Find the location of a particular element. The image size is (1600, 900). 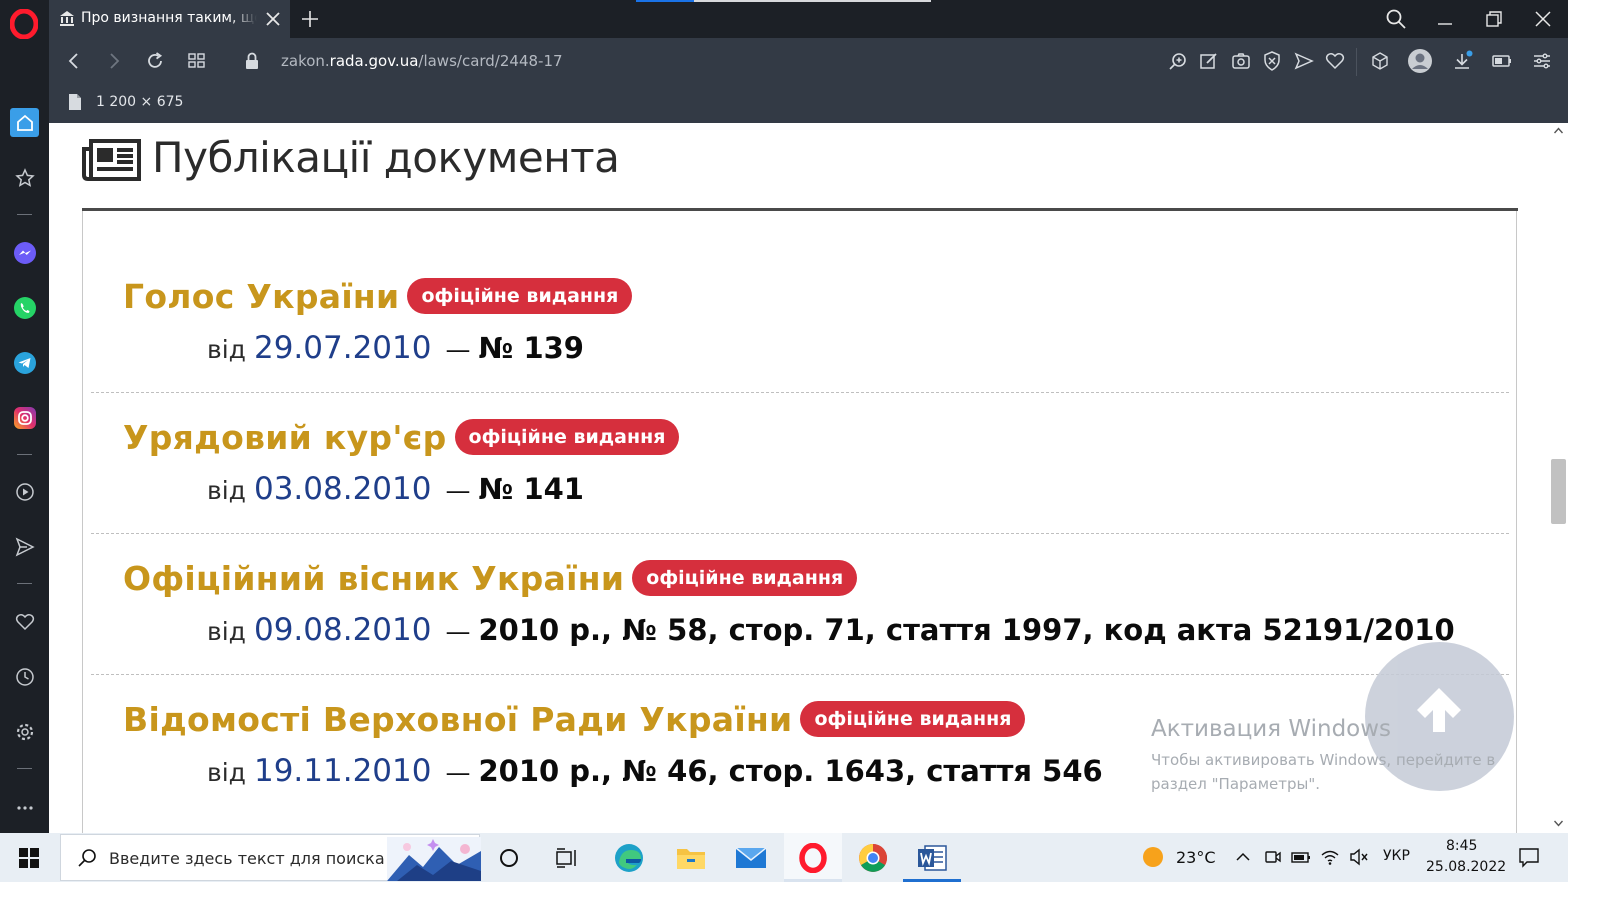

wifi-icon is located at coordinates (1330, 857).